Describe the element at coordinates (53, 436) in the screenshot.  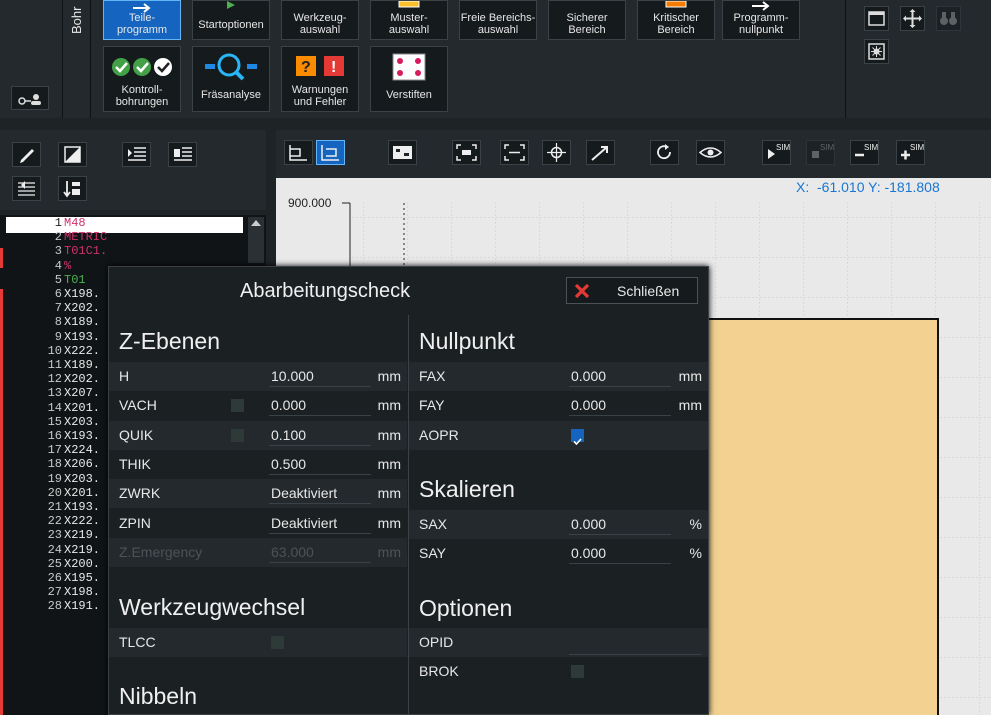
I see `code-line: 16 X193.` at that location.